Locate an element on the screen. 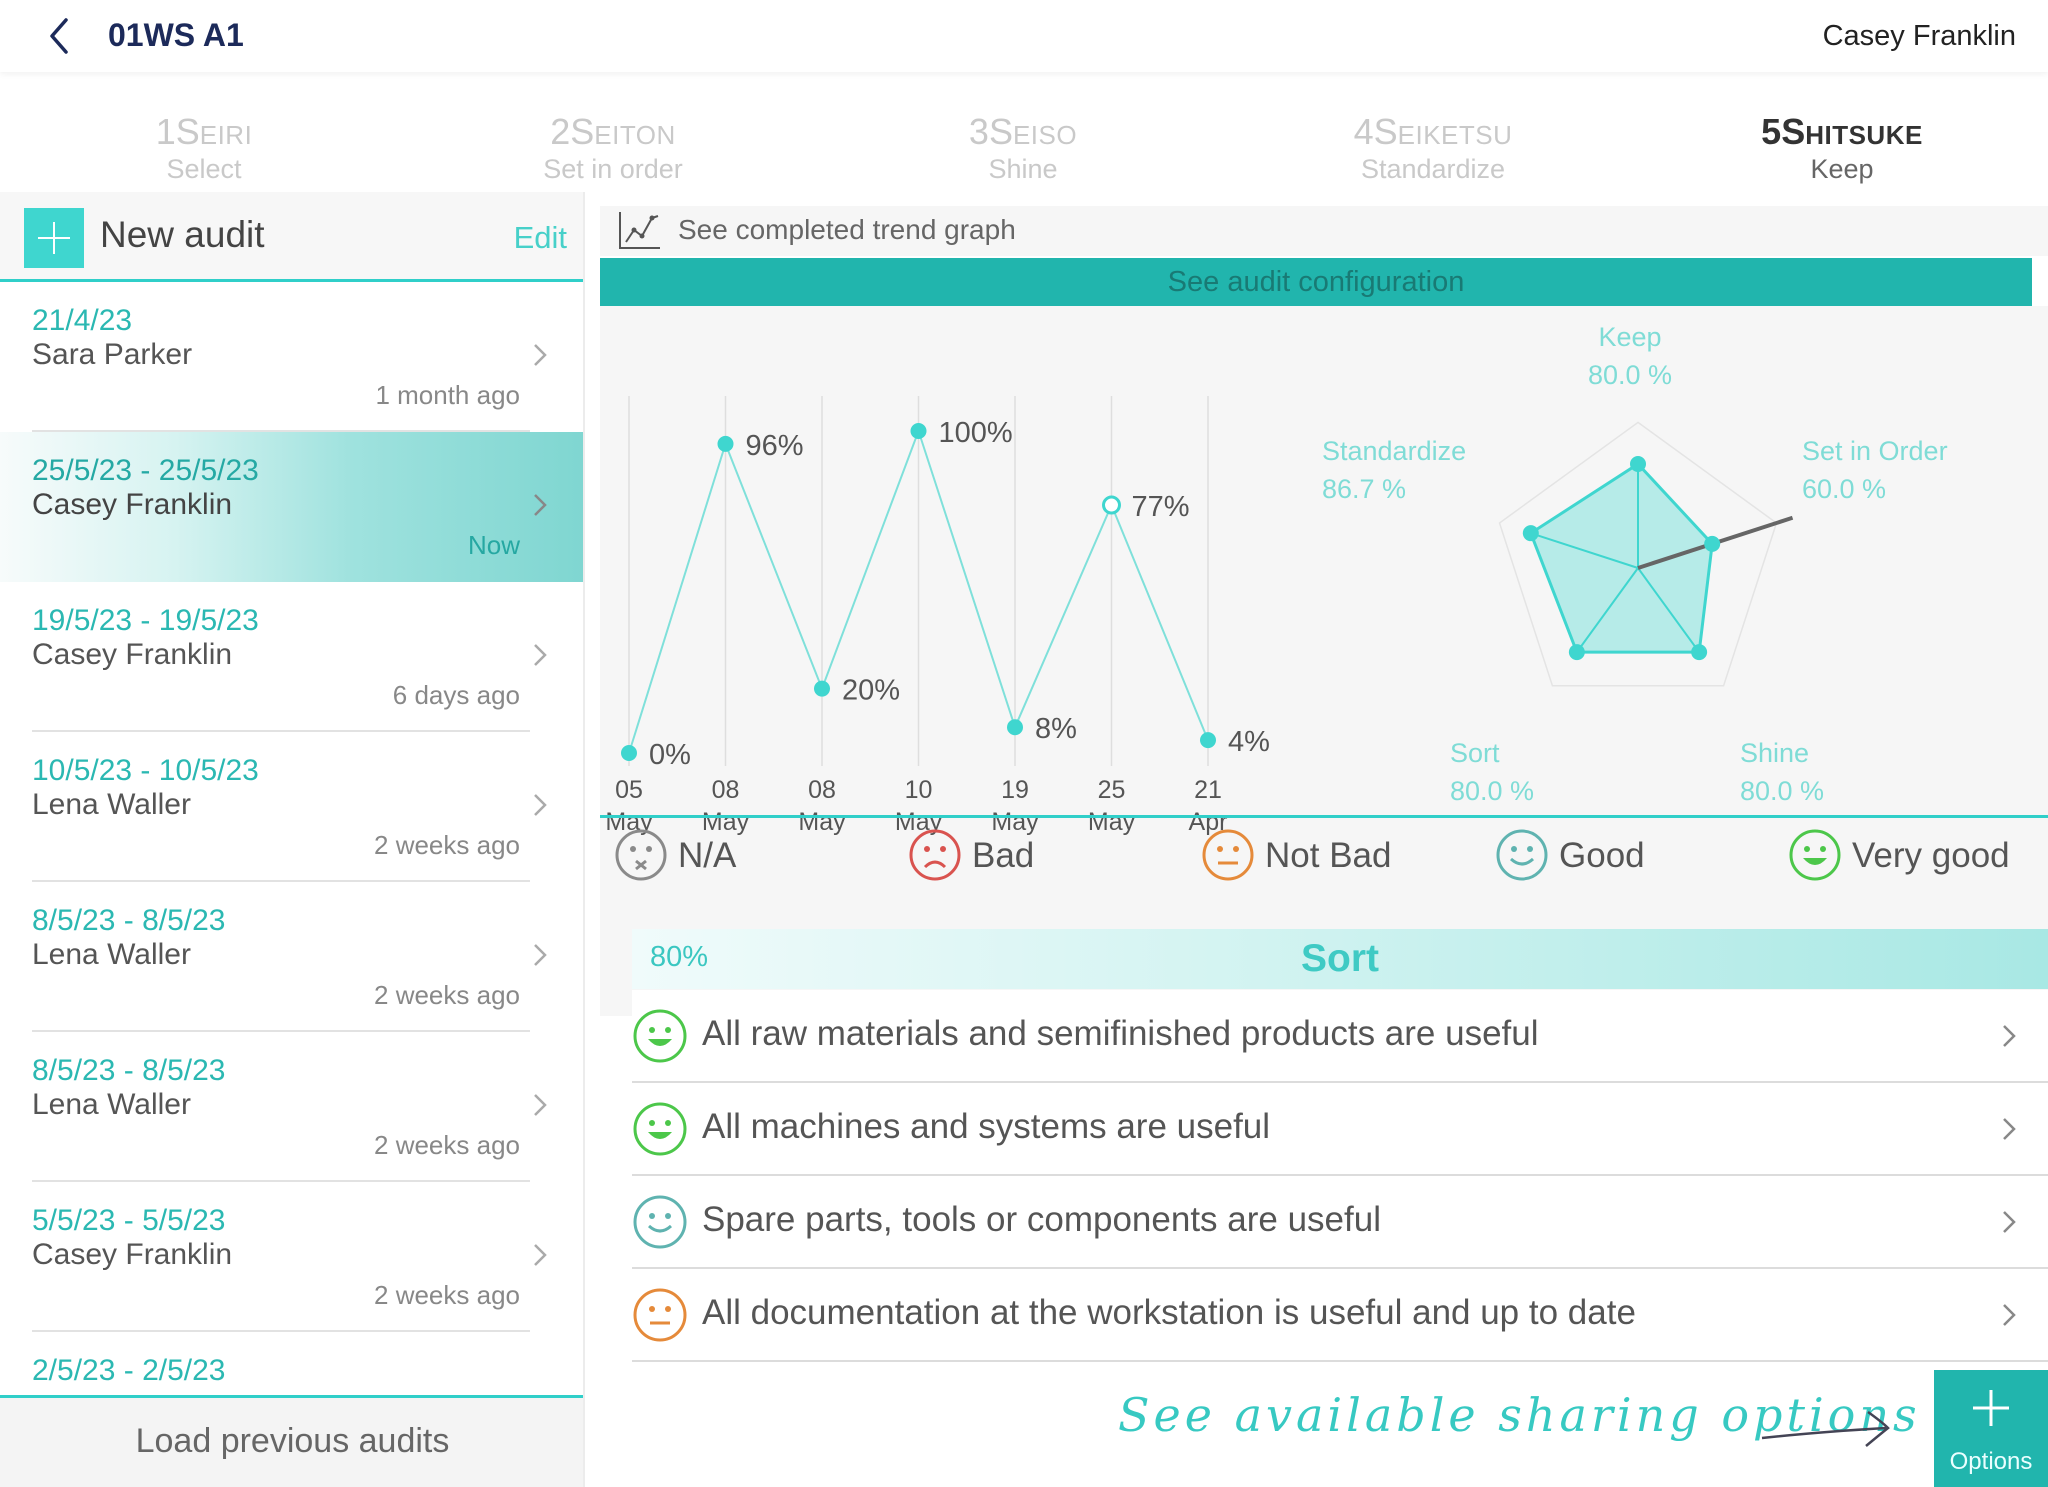  data-label: 0% is located at coordinates (670, 755).